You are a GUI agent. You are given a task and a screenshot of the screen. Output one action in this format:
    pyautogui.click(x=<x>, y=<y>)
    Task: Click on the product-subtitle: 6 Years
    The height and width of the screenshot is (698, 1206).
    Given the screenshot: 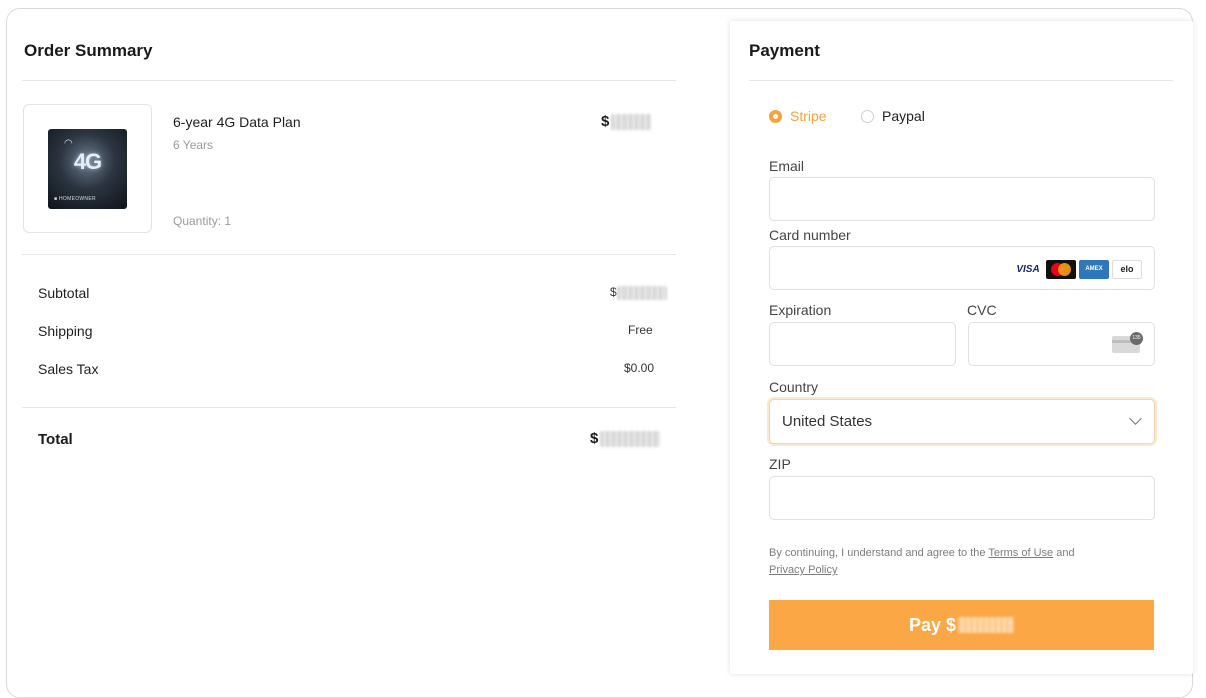 What is the action you would take?
    pyautogui.click(x=193, y=145)
    